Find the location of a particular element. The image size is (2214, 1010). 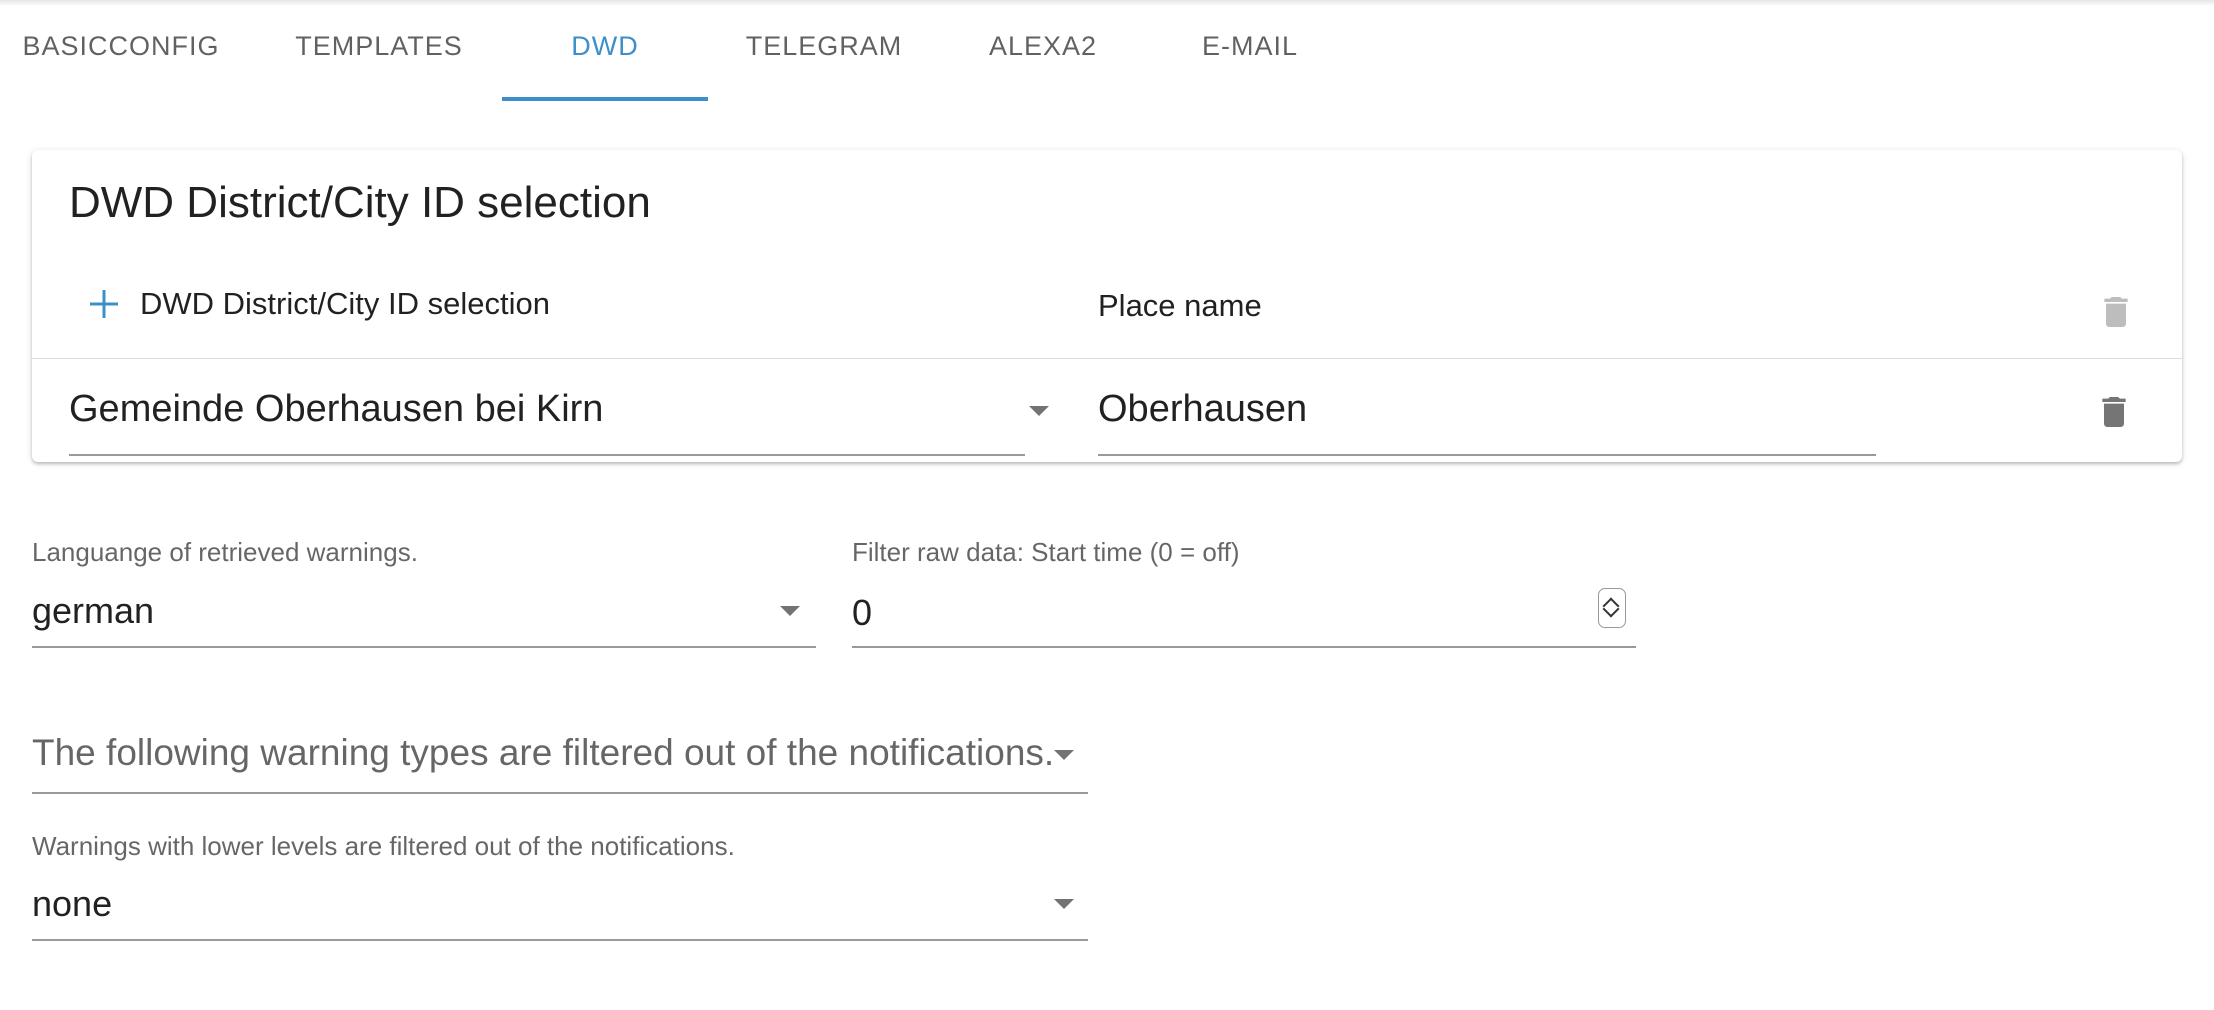

tab-templates: TEMPLATES is located at coordinates (379, 51).